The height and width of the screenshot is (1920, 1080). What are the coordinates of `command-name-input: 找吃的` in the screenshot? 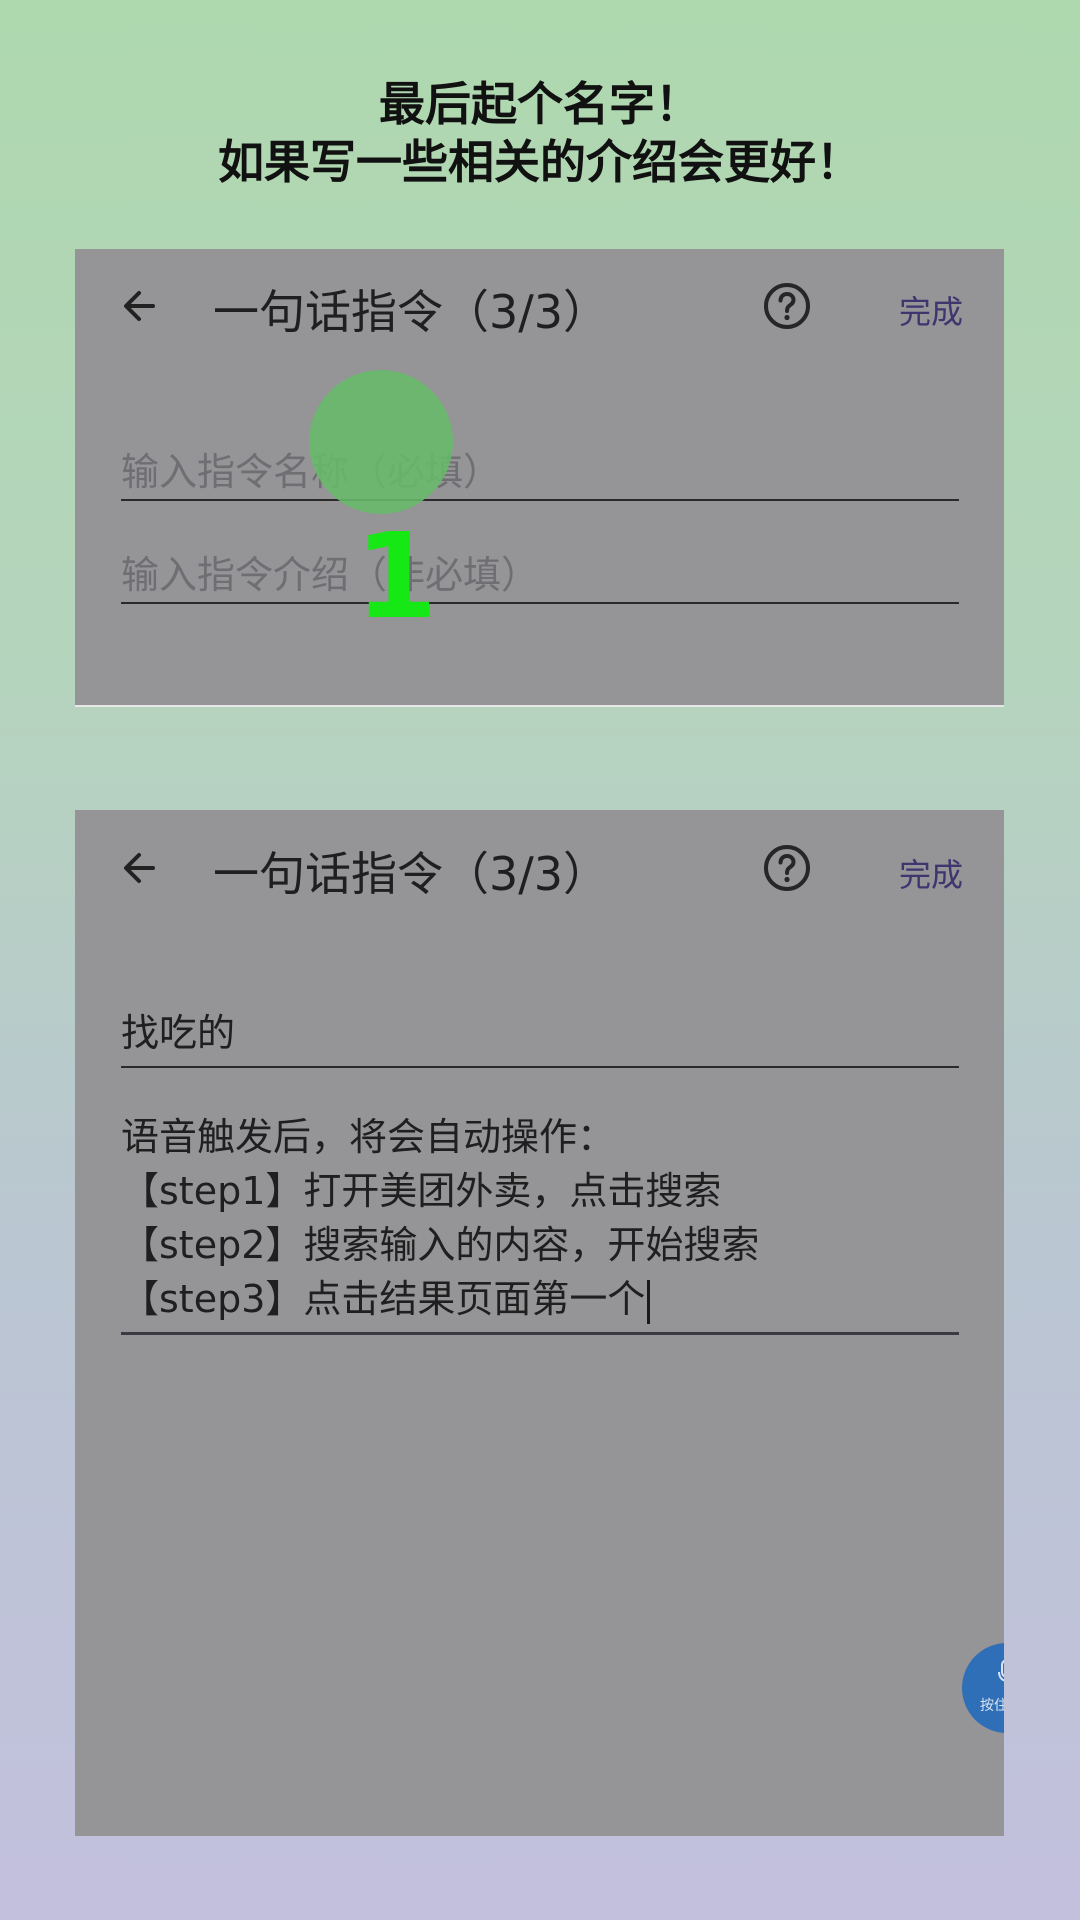 It's located at (540, 1035).